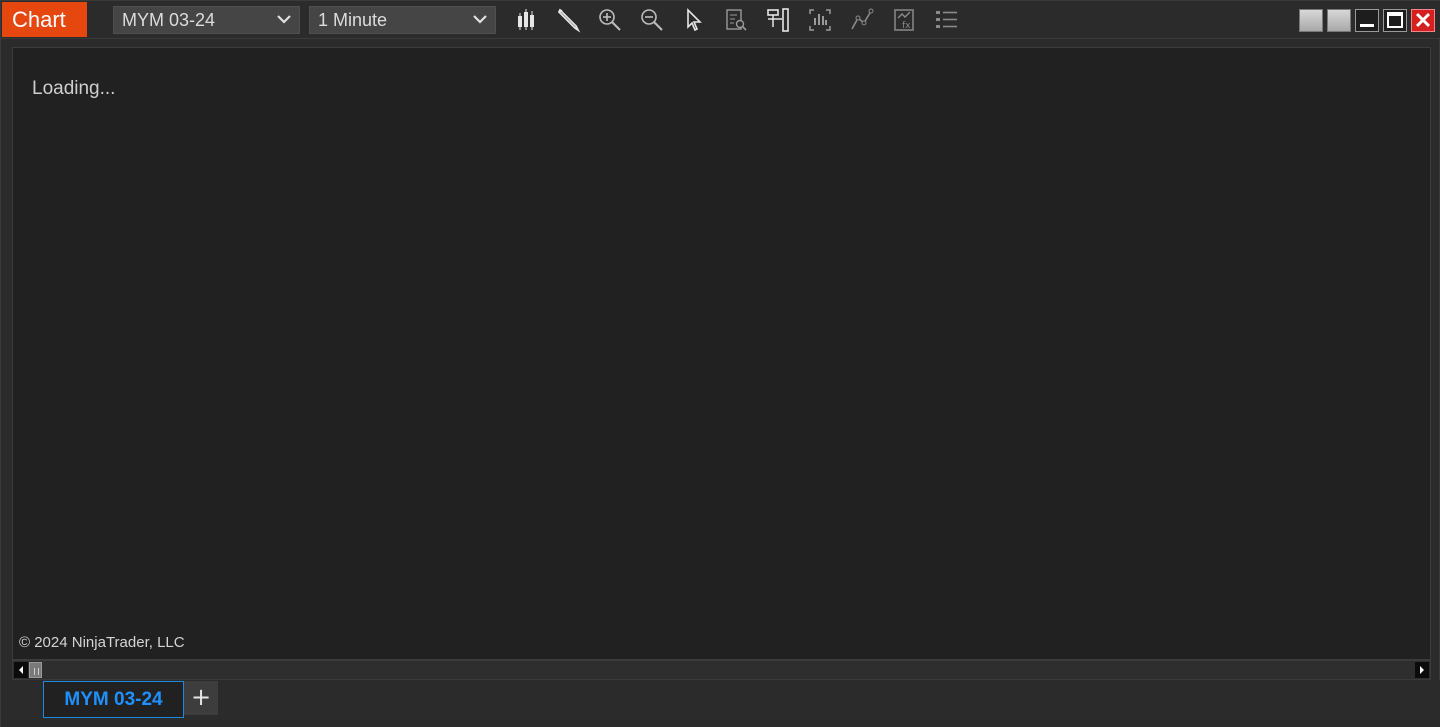 The width and height of the screenshot is (1440, 727). What do you see at coordinates (102, 642) in the screenshot?
I see `copyright-notice: © 2024 NinjaTrader, LLC` at bounding box center [102, 642].